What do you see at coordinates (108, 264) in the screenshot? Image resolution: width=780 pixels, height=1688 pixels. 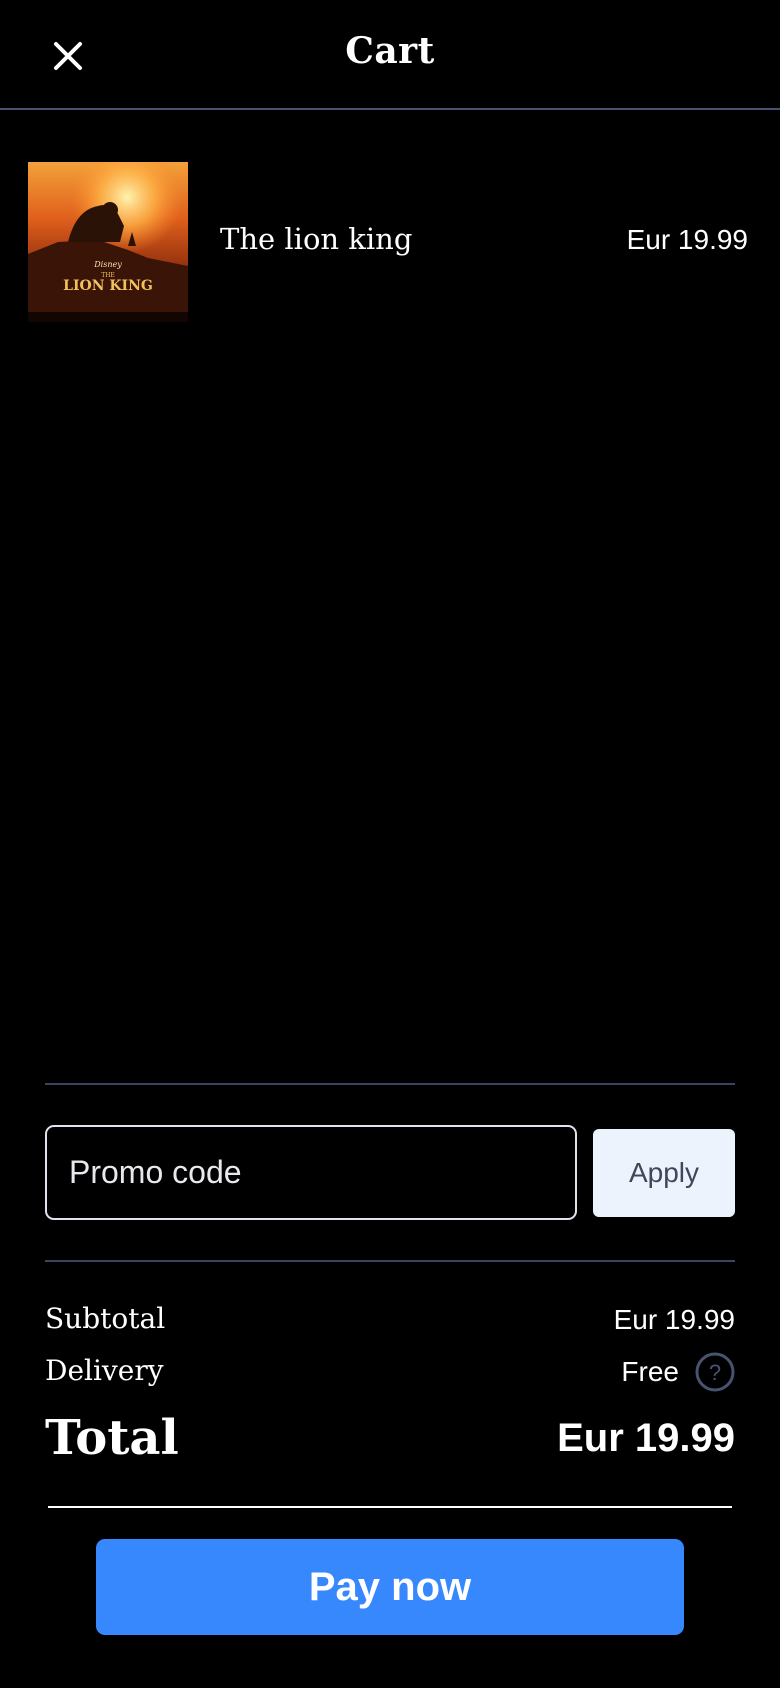 I see `poster-text-disney: Disney` at bounding box center [108, 264].